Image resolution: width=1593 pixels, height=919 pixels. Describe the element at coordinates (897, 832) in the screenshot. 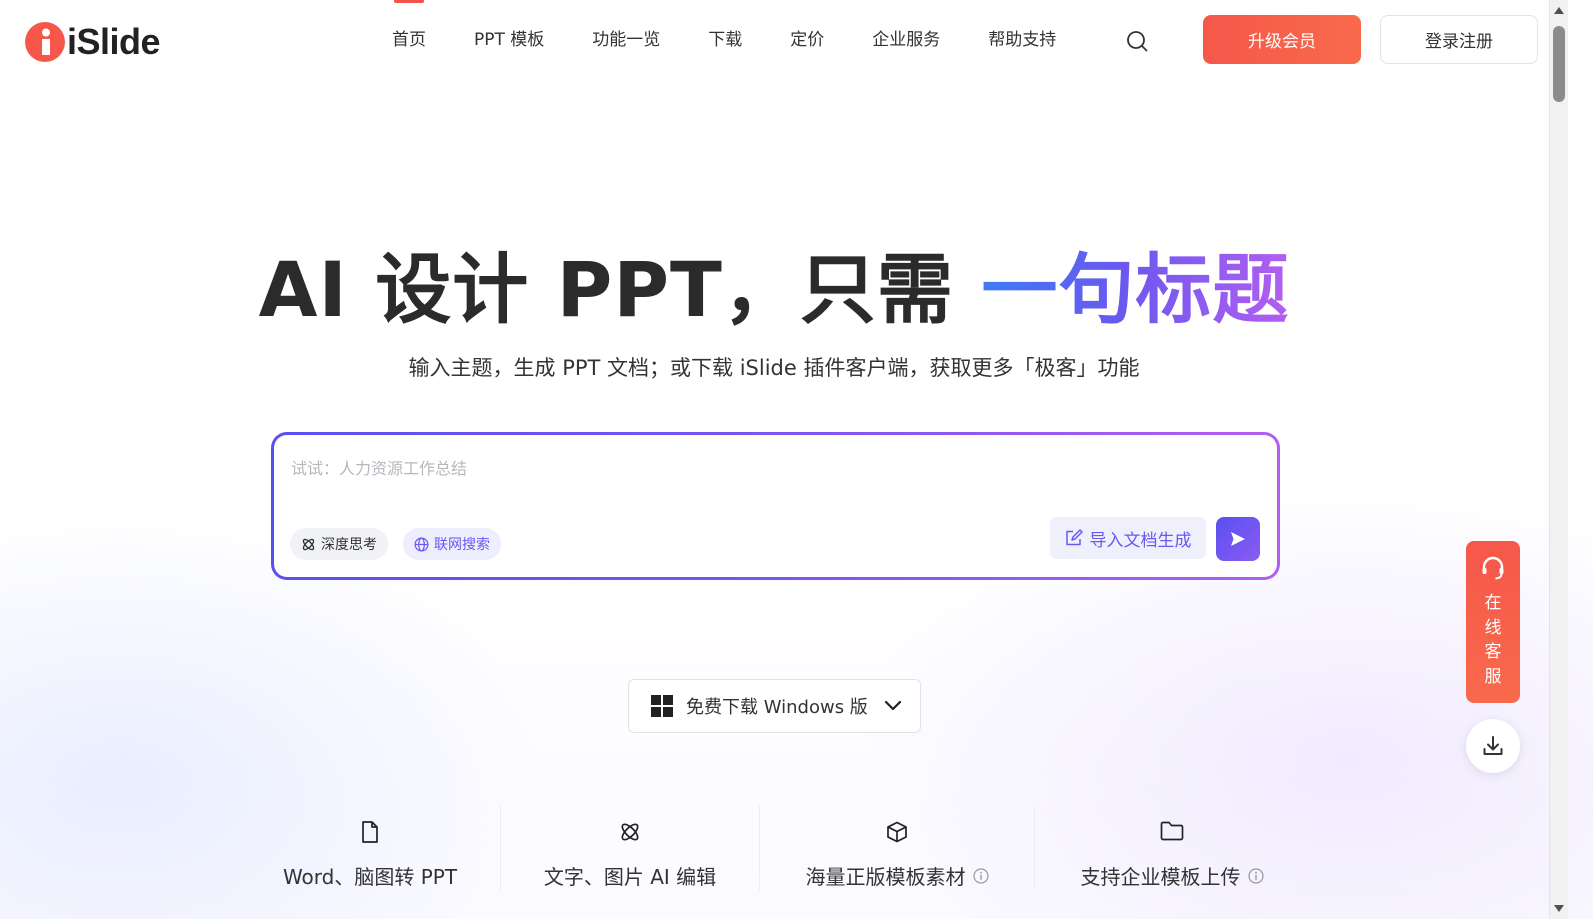

I see `cube-icon` at that location.